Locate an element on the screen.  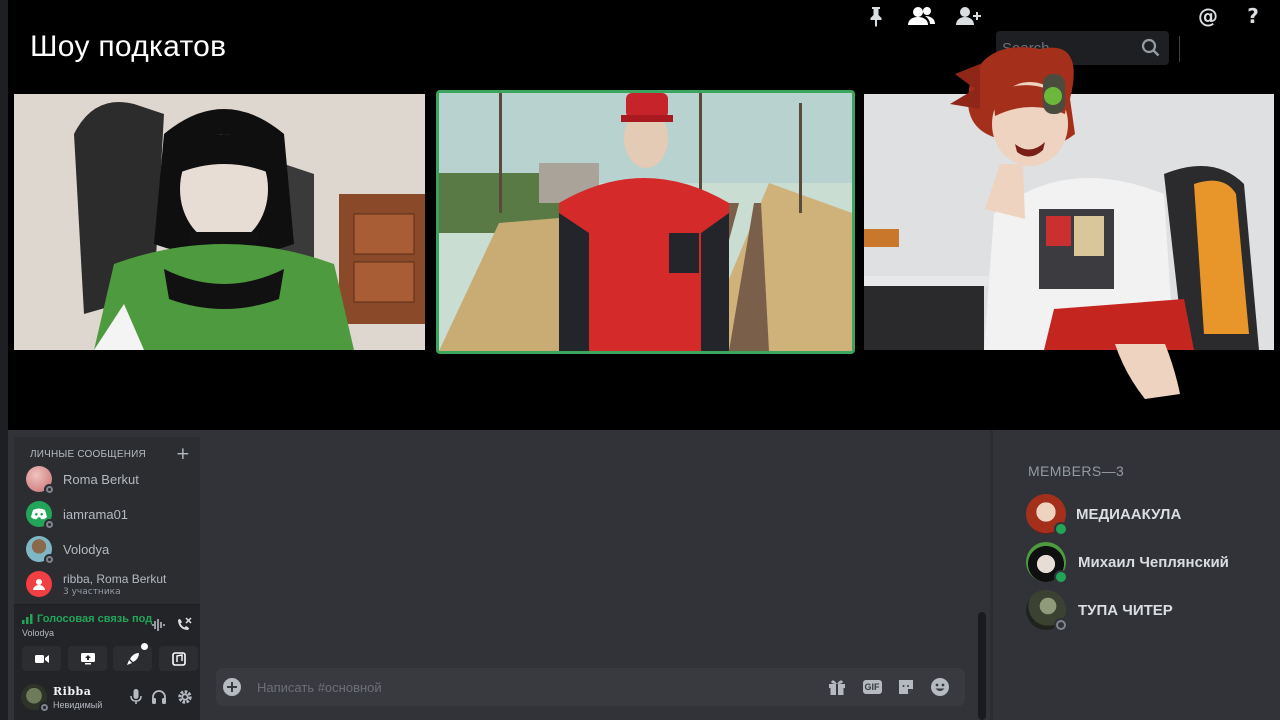
discord-logo-icon is located at coordinates (39, 514).